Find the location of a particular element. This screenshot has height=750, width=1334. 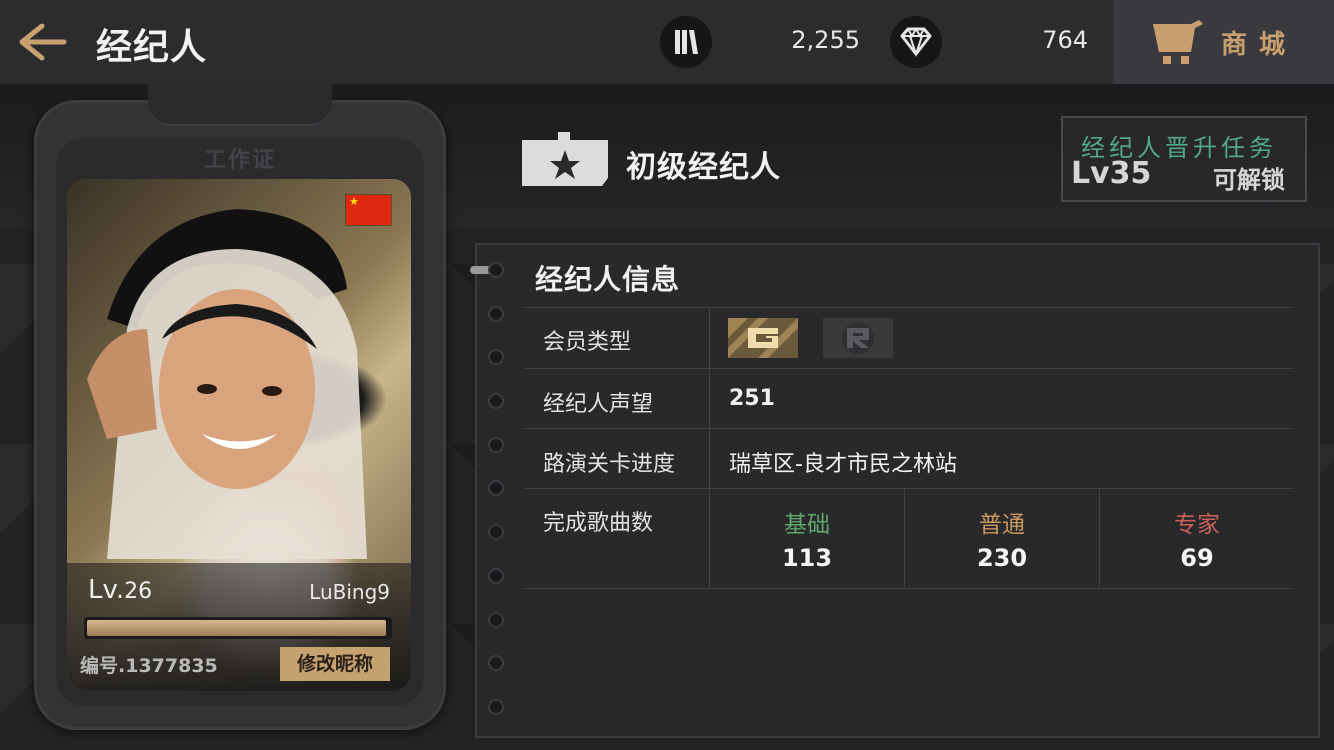

badge-clip is located at coordinates (240, 105).